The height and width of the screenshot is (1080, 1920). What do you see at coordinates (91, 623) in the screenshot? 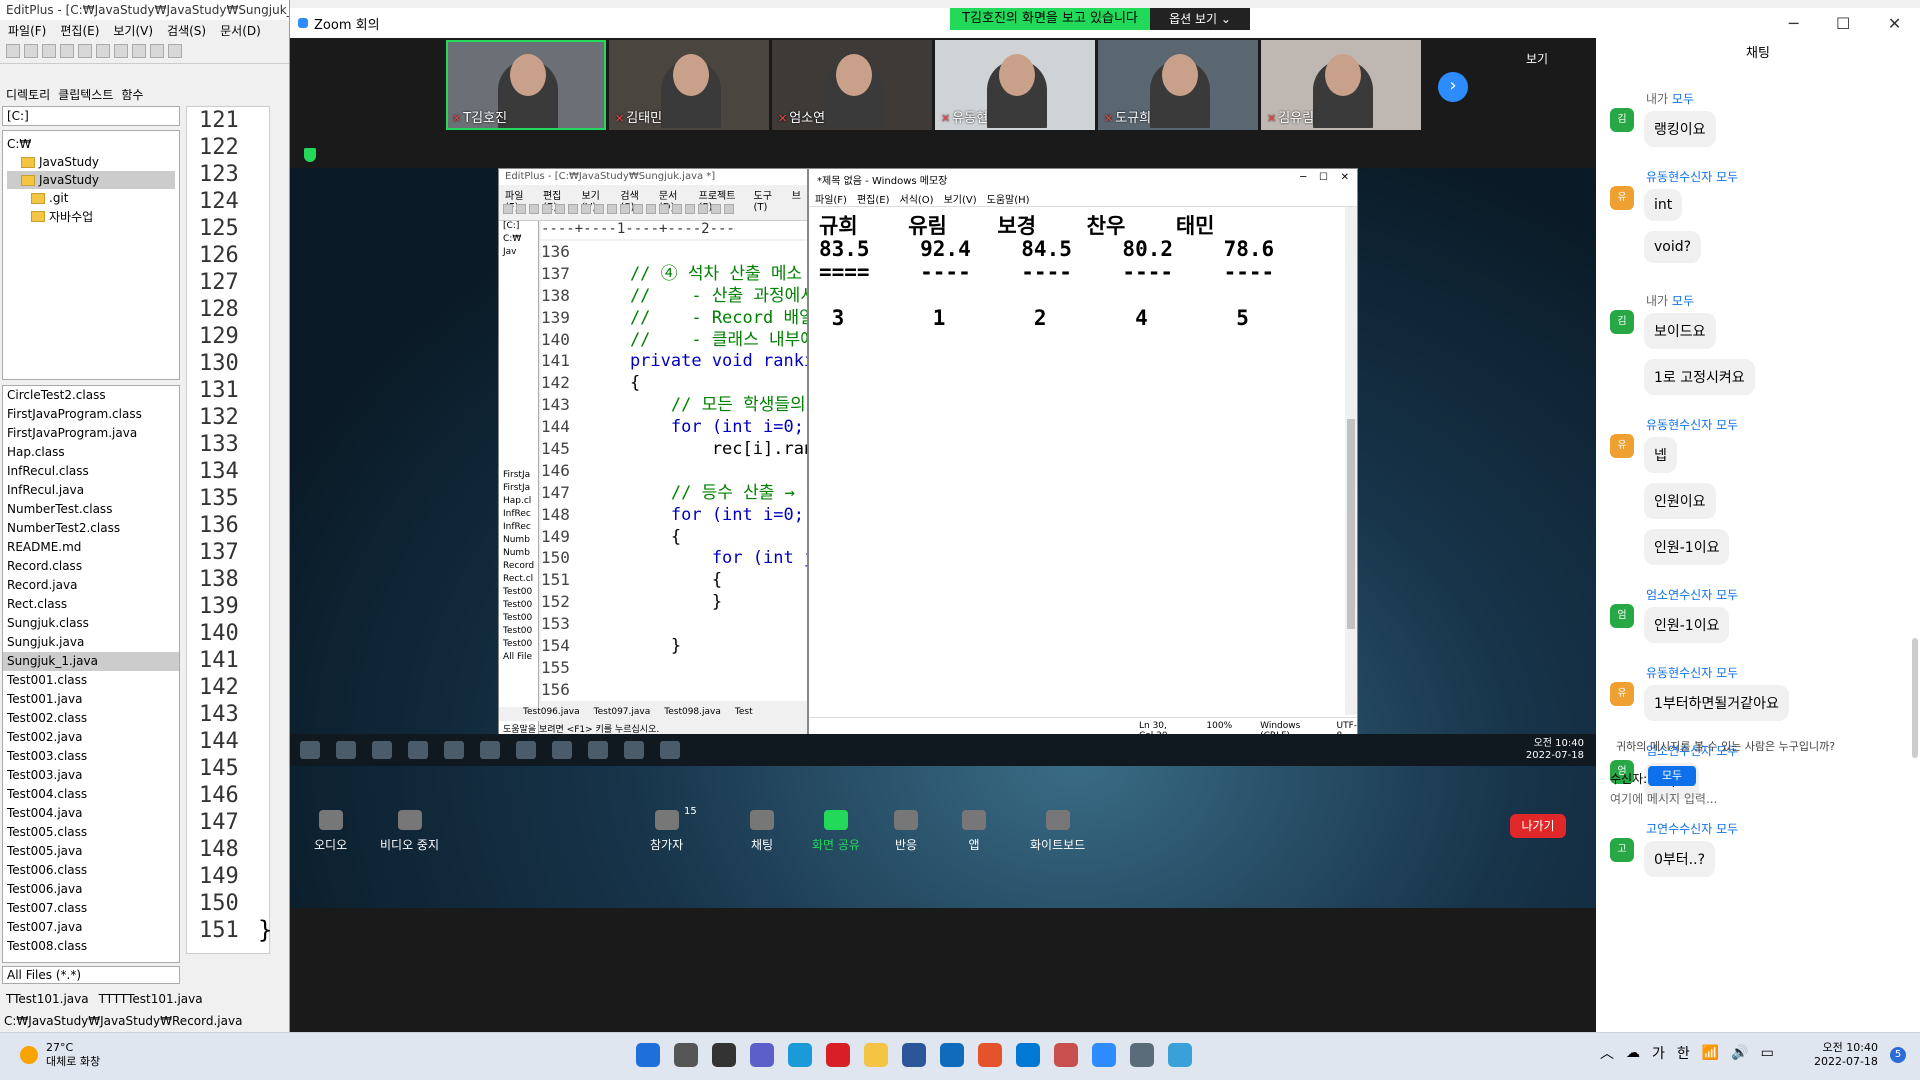
I see `file-list-item: Sungjuk.class` at bounding box center [91, 623].